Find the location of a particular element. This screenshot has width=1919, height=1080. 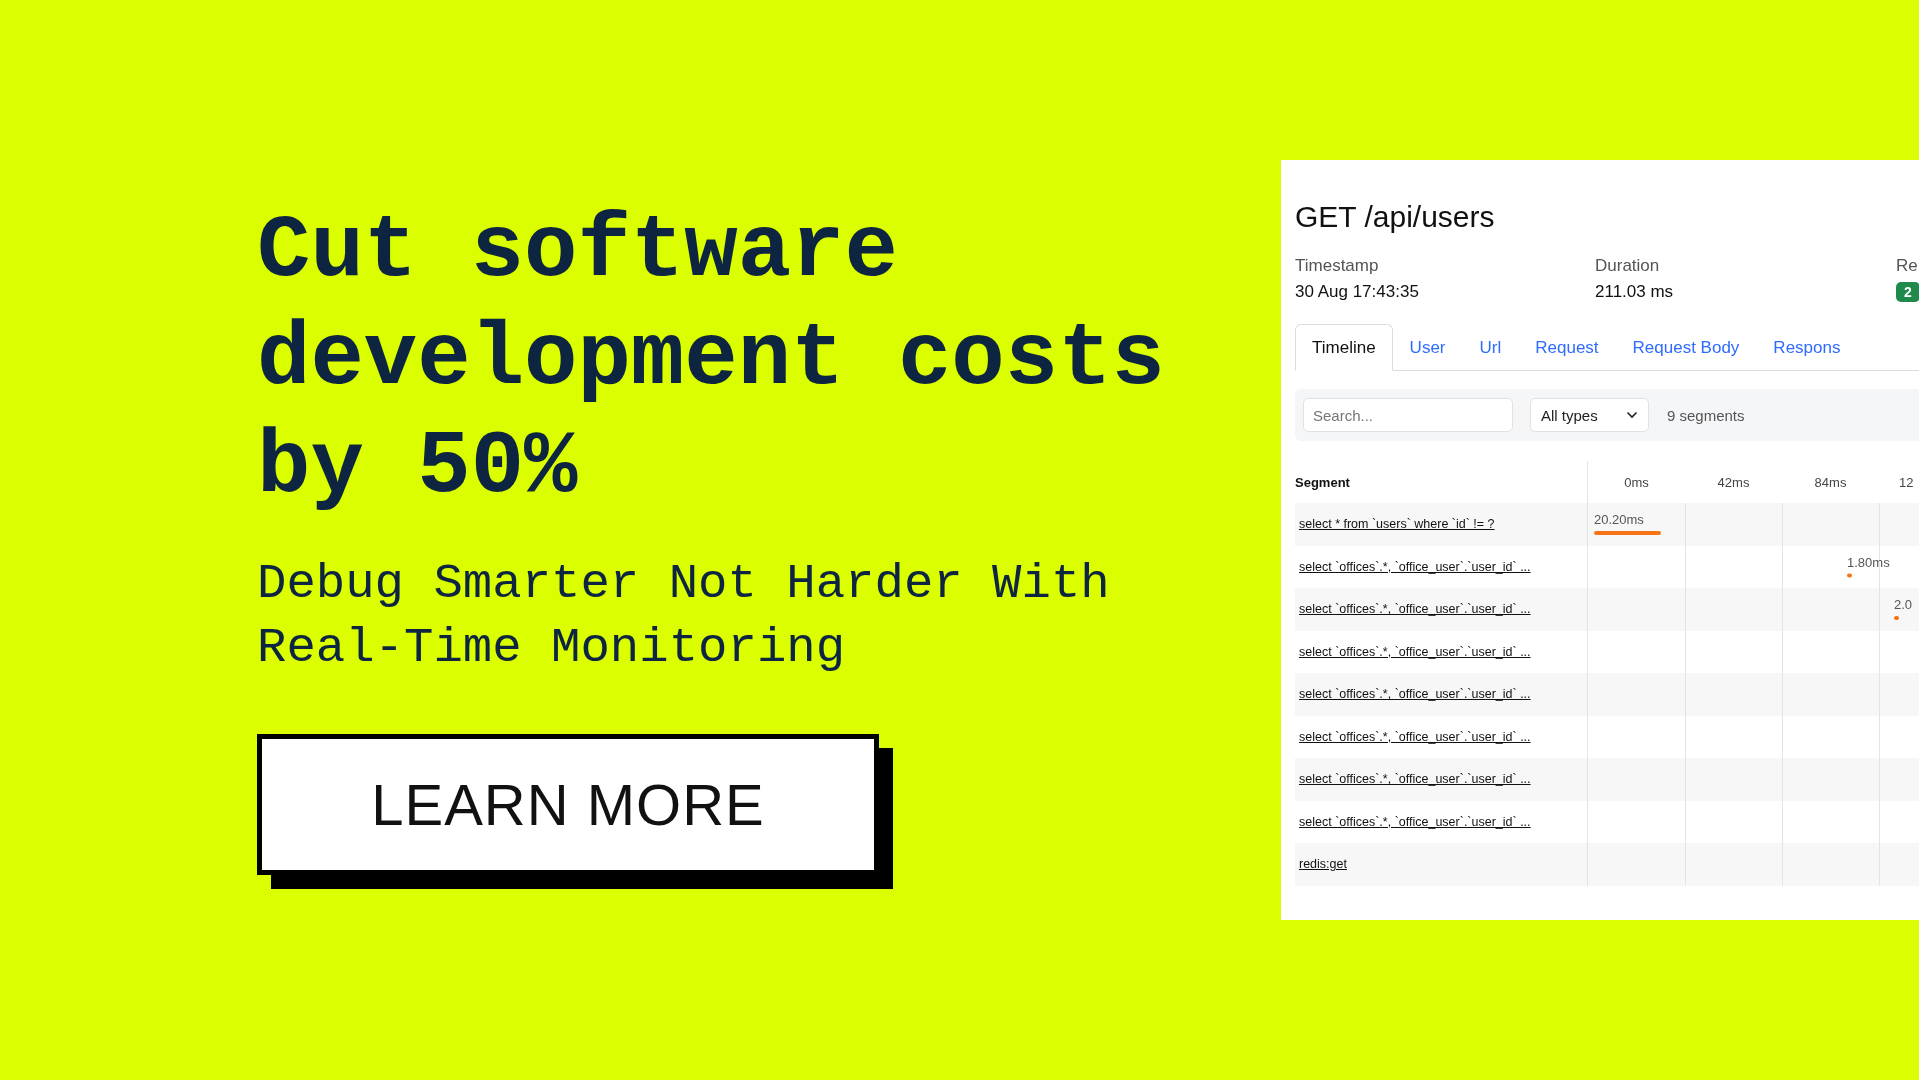

tab: Url is located at coordinates (1490, 347).